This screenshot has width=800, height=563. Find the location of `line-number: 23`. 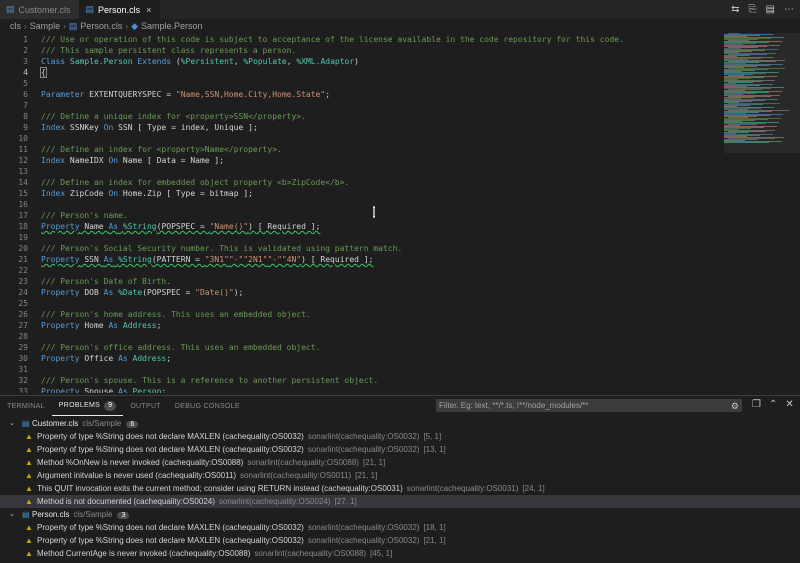

line-number: 23 is located at coordinates (23, 281).